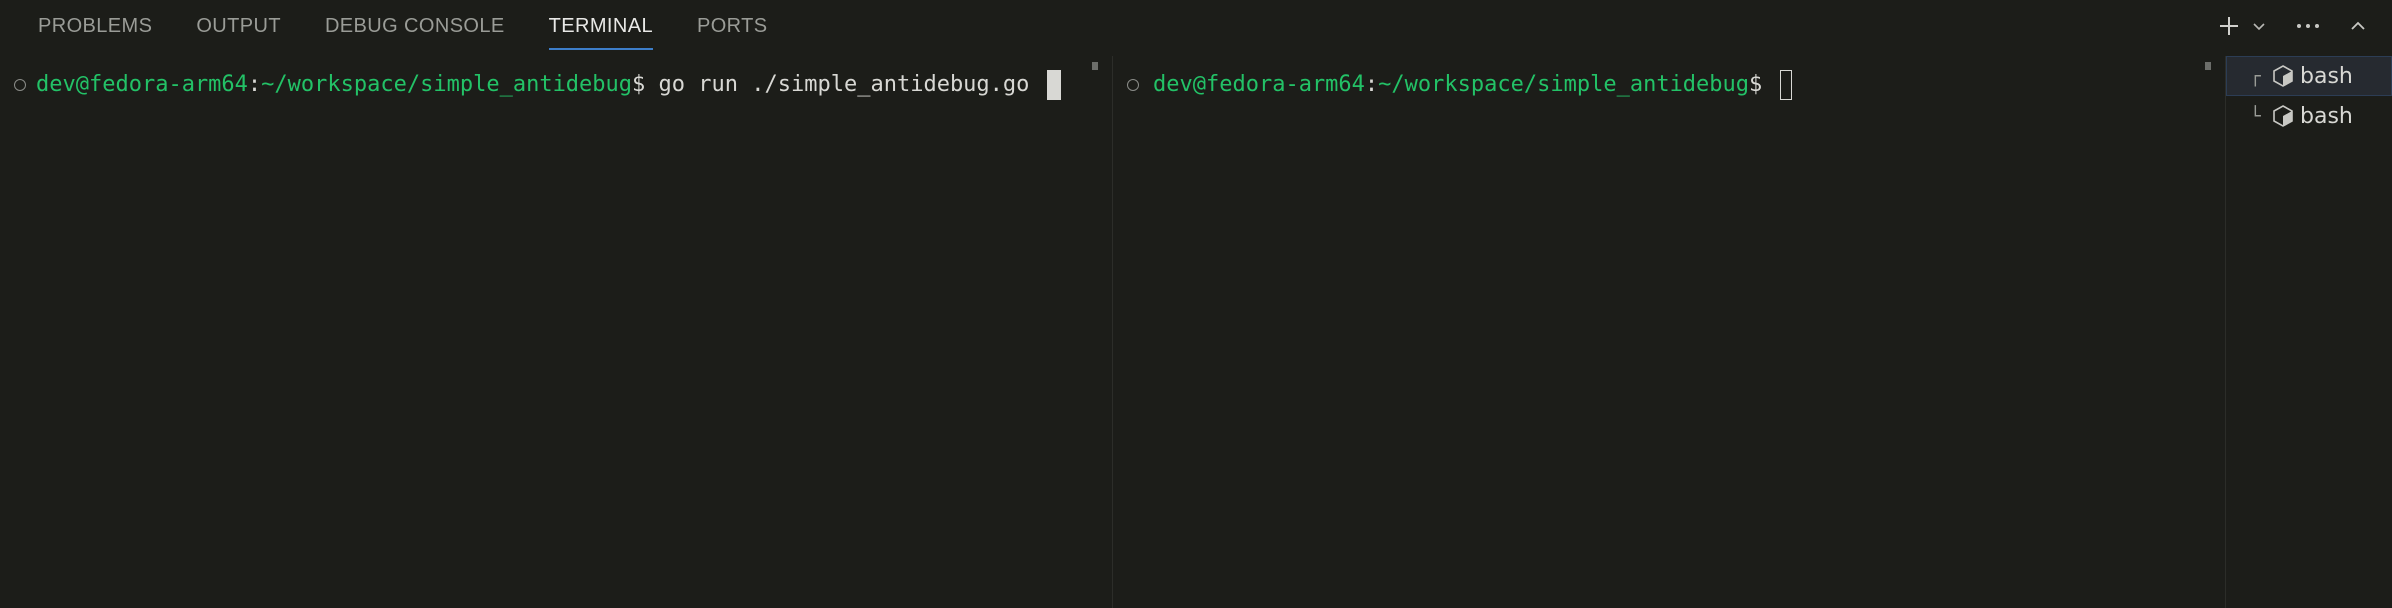 Image resolution: width=2392 pixels, height=608 pixels. I want to click on terminal-command: go run ./simple_antidebug.go, so click(850, 84).